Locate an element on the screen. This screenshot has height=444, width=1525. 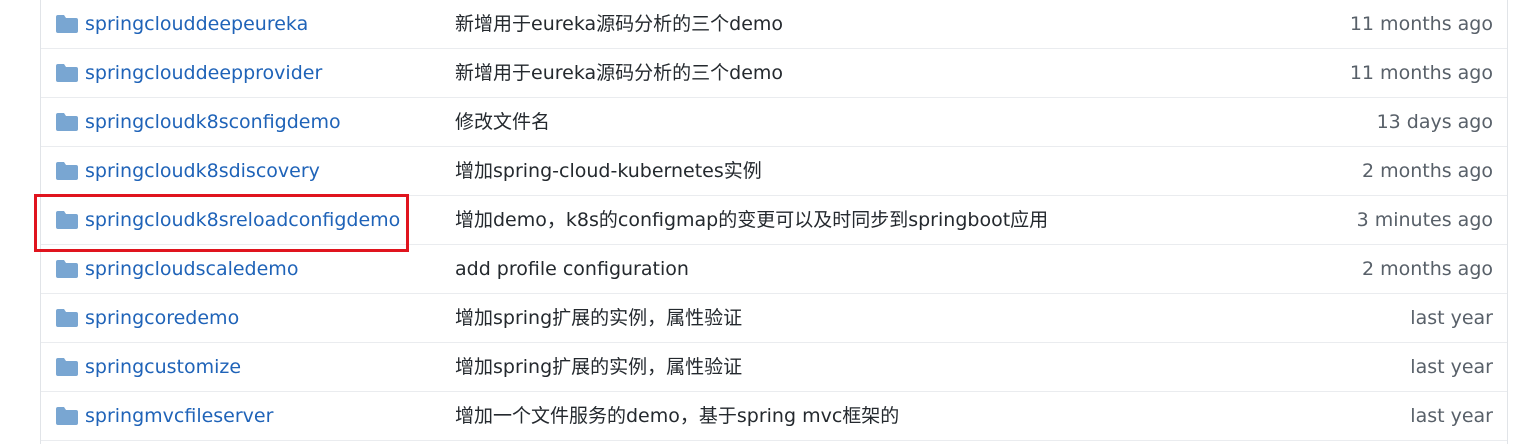
folder-name-link: springcloudscaledemo is located at coordinates (191, 269).